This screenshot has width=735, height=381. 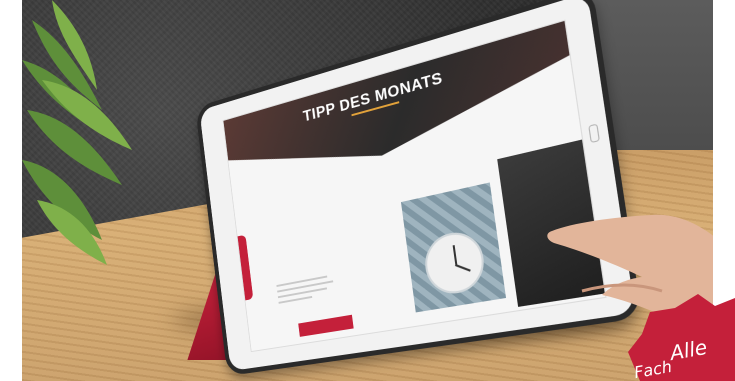 What do you see at coordinates (77, 132) in the screenshot?
I see `plant-leaves` at bounding box center [77, 132].